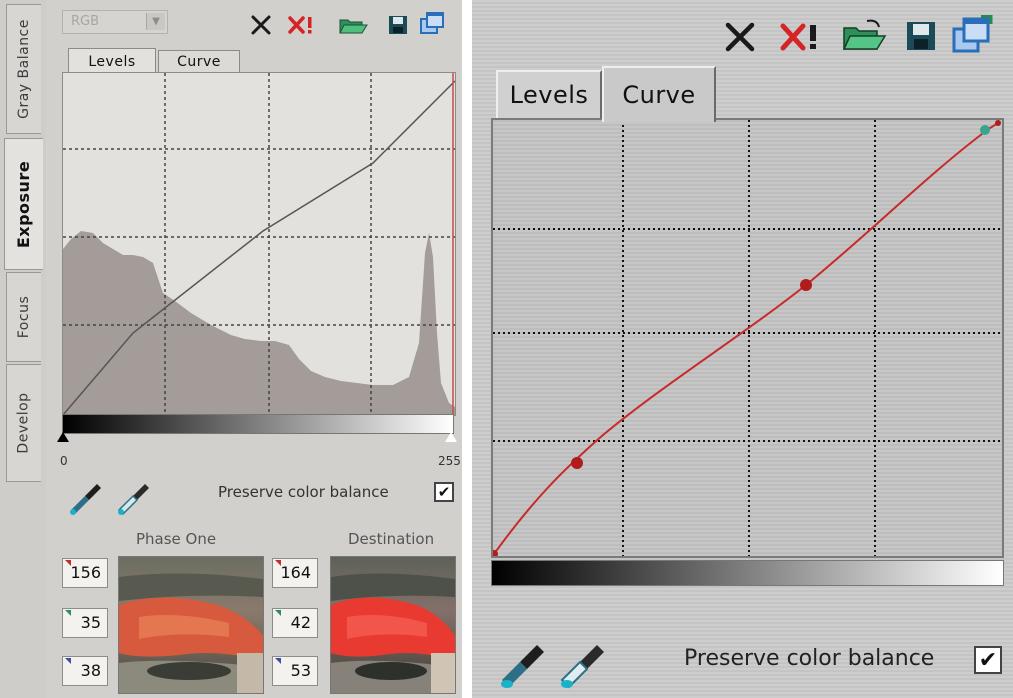  Describe the element at coordinates (155, 21) in the screenshot. I see `chevron-down-icon: ▼` at that location.